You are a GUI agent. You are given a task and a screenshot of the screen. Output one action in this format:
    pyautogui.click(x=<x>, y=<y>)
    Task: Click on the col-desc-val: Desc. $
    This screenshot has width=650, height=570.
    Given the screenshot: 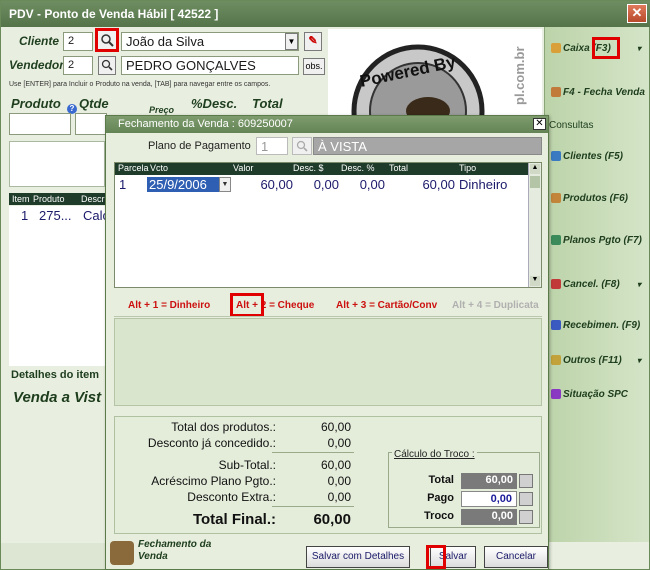 What is the action you would take?
    pyautogui.click(x=308, y=168)
    